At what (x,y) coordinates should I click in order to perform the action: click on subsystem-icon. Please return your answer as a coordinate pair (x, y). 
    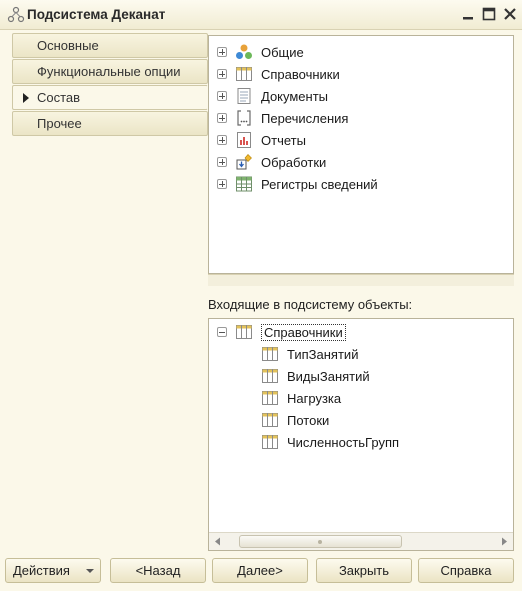
    Looking at the image, I should click on (16, 14).